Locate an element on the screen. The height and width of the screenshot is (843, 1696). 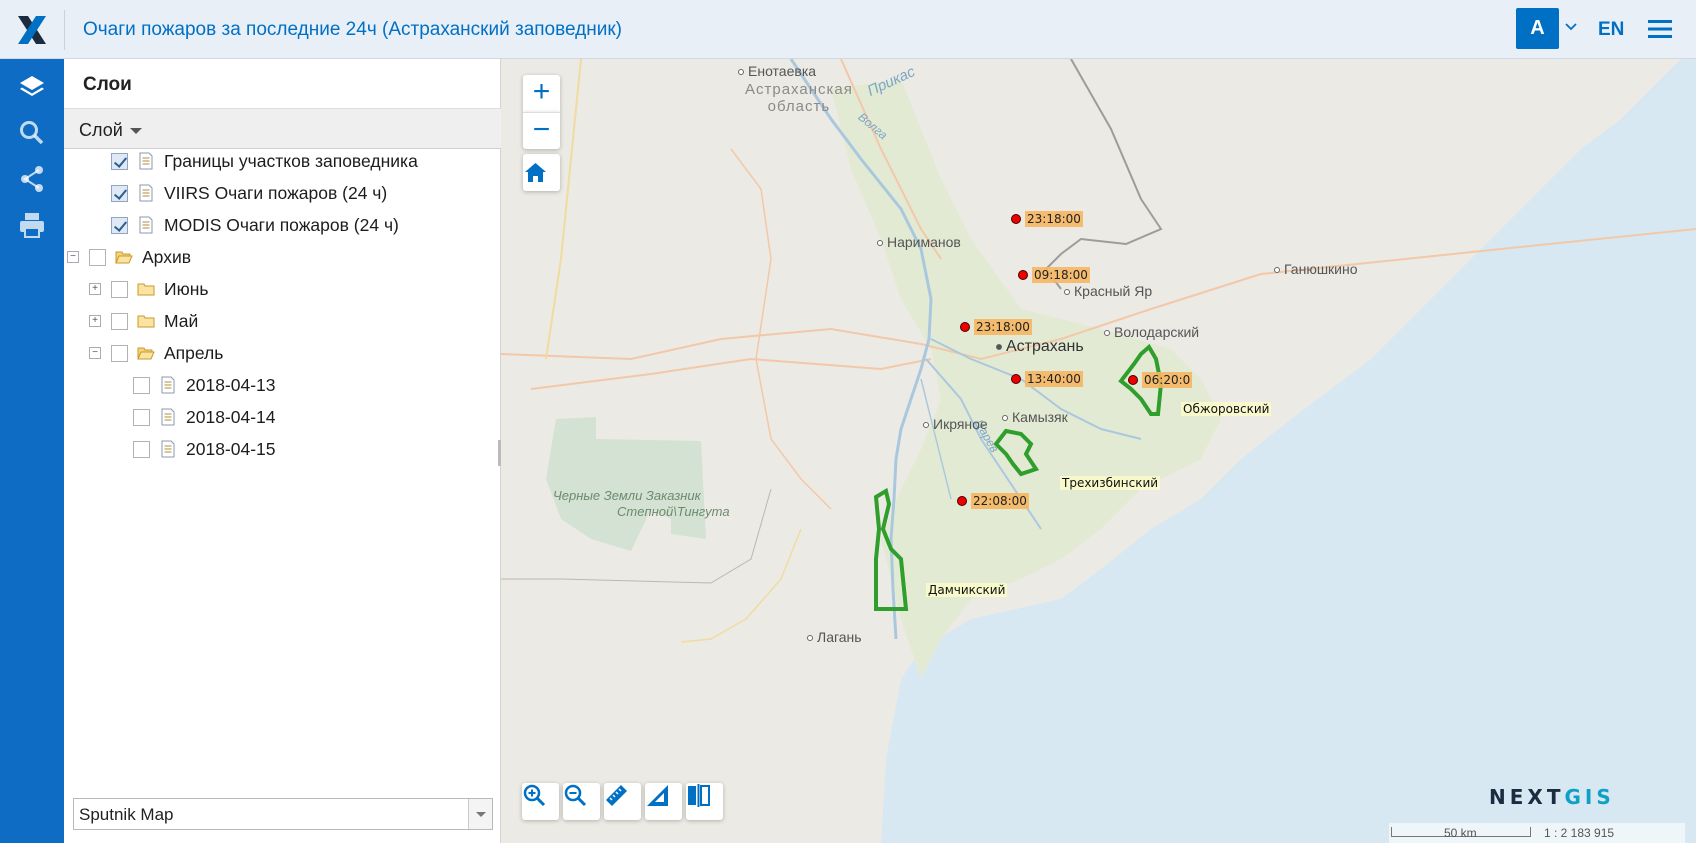
identify-tool-button is located at coordinates (704, 801).